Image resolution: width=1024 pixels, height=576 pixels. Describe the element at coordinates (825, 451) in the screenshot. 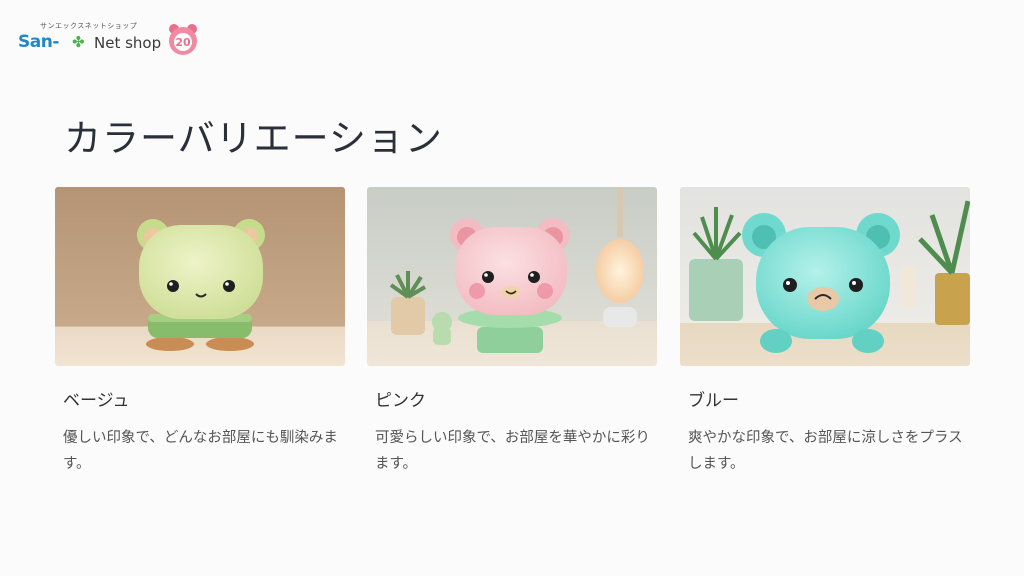

I see `card-description: 爽やかな印象で、お部屋に涼しさをプラスします。` at that location.